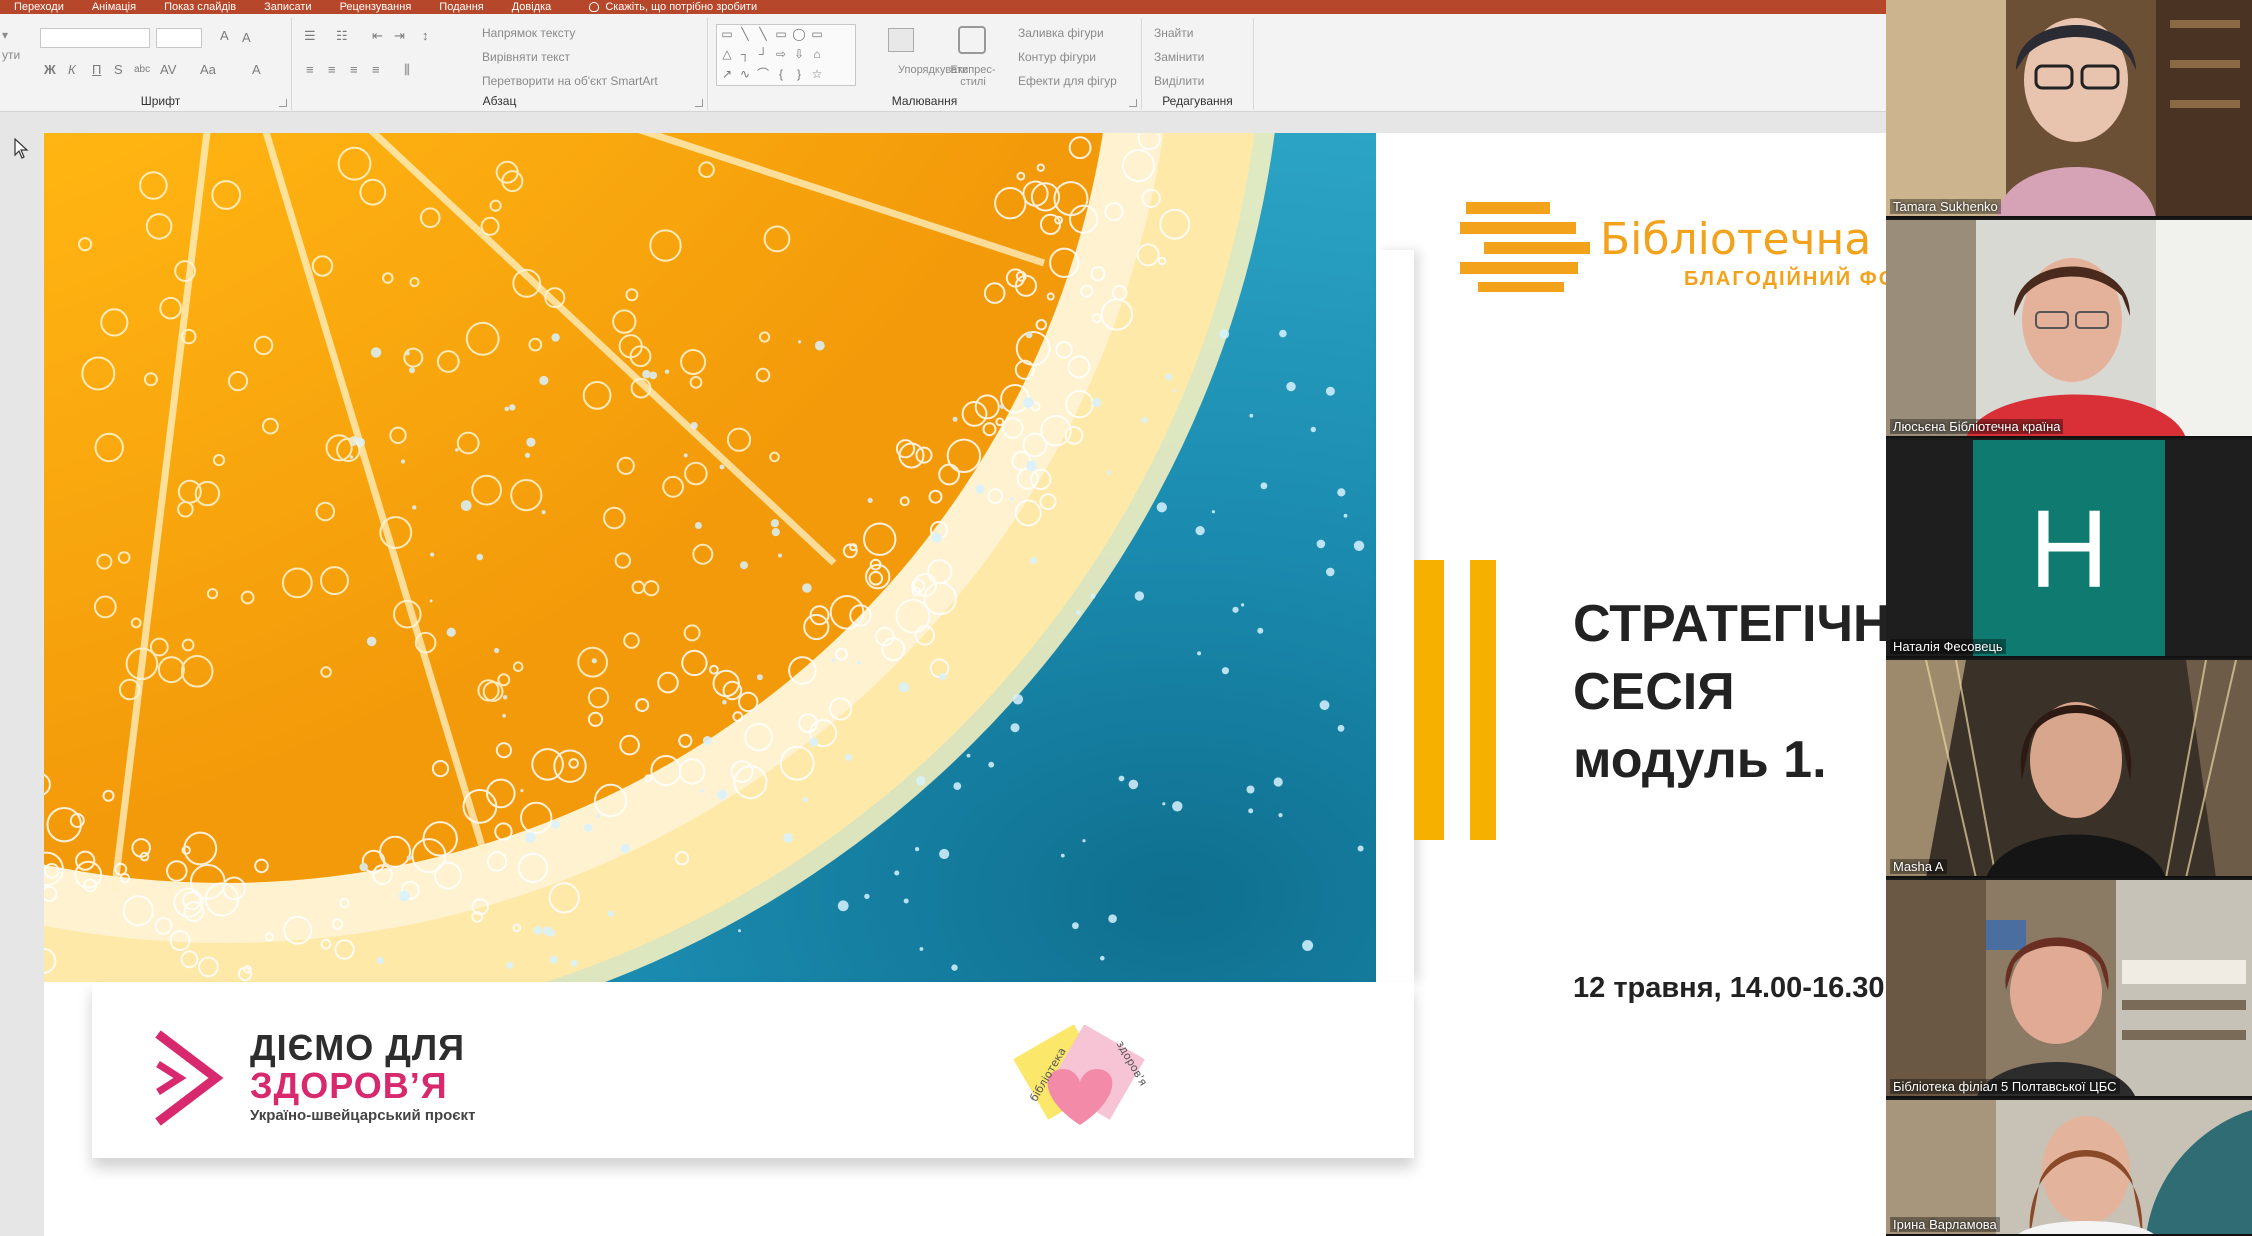 The image size is (2252, 1236). I want to click on tab-help: Довідка, so click(532, 7).